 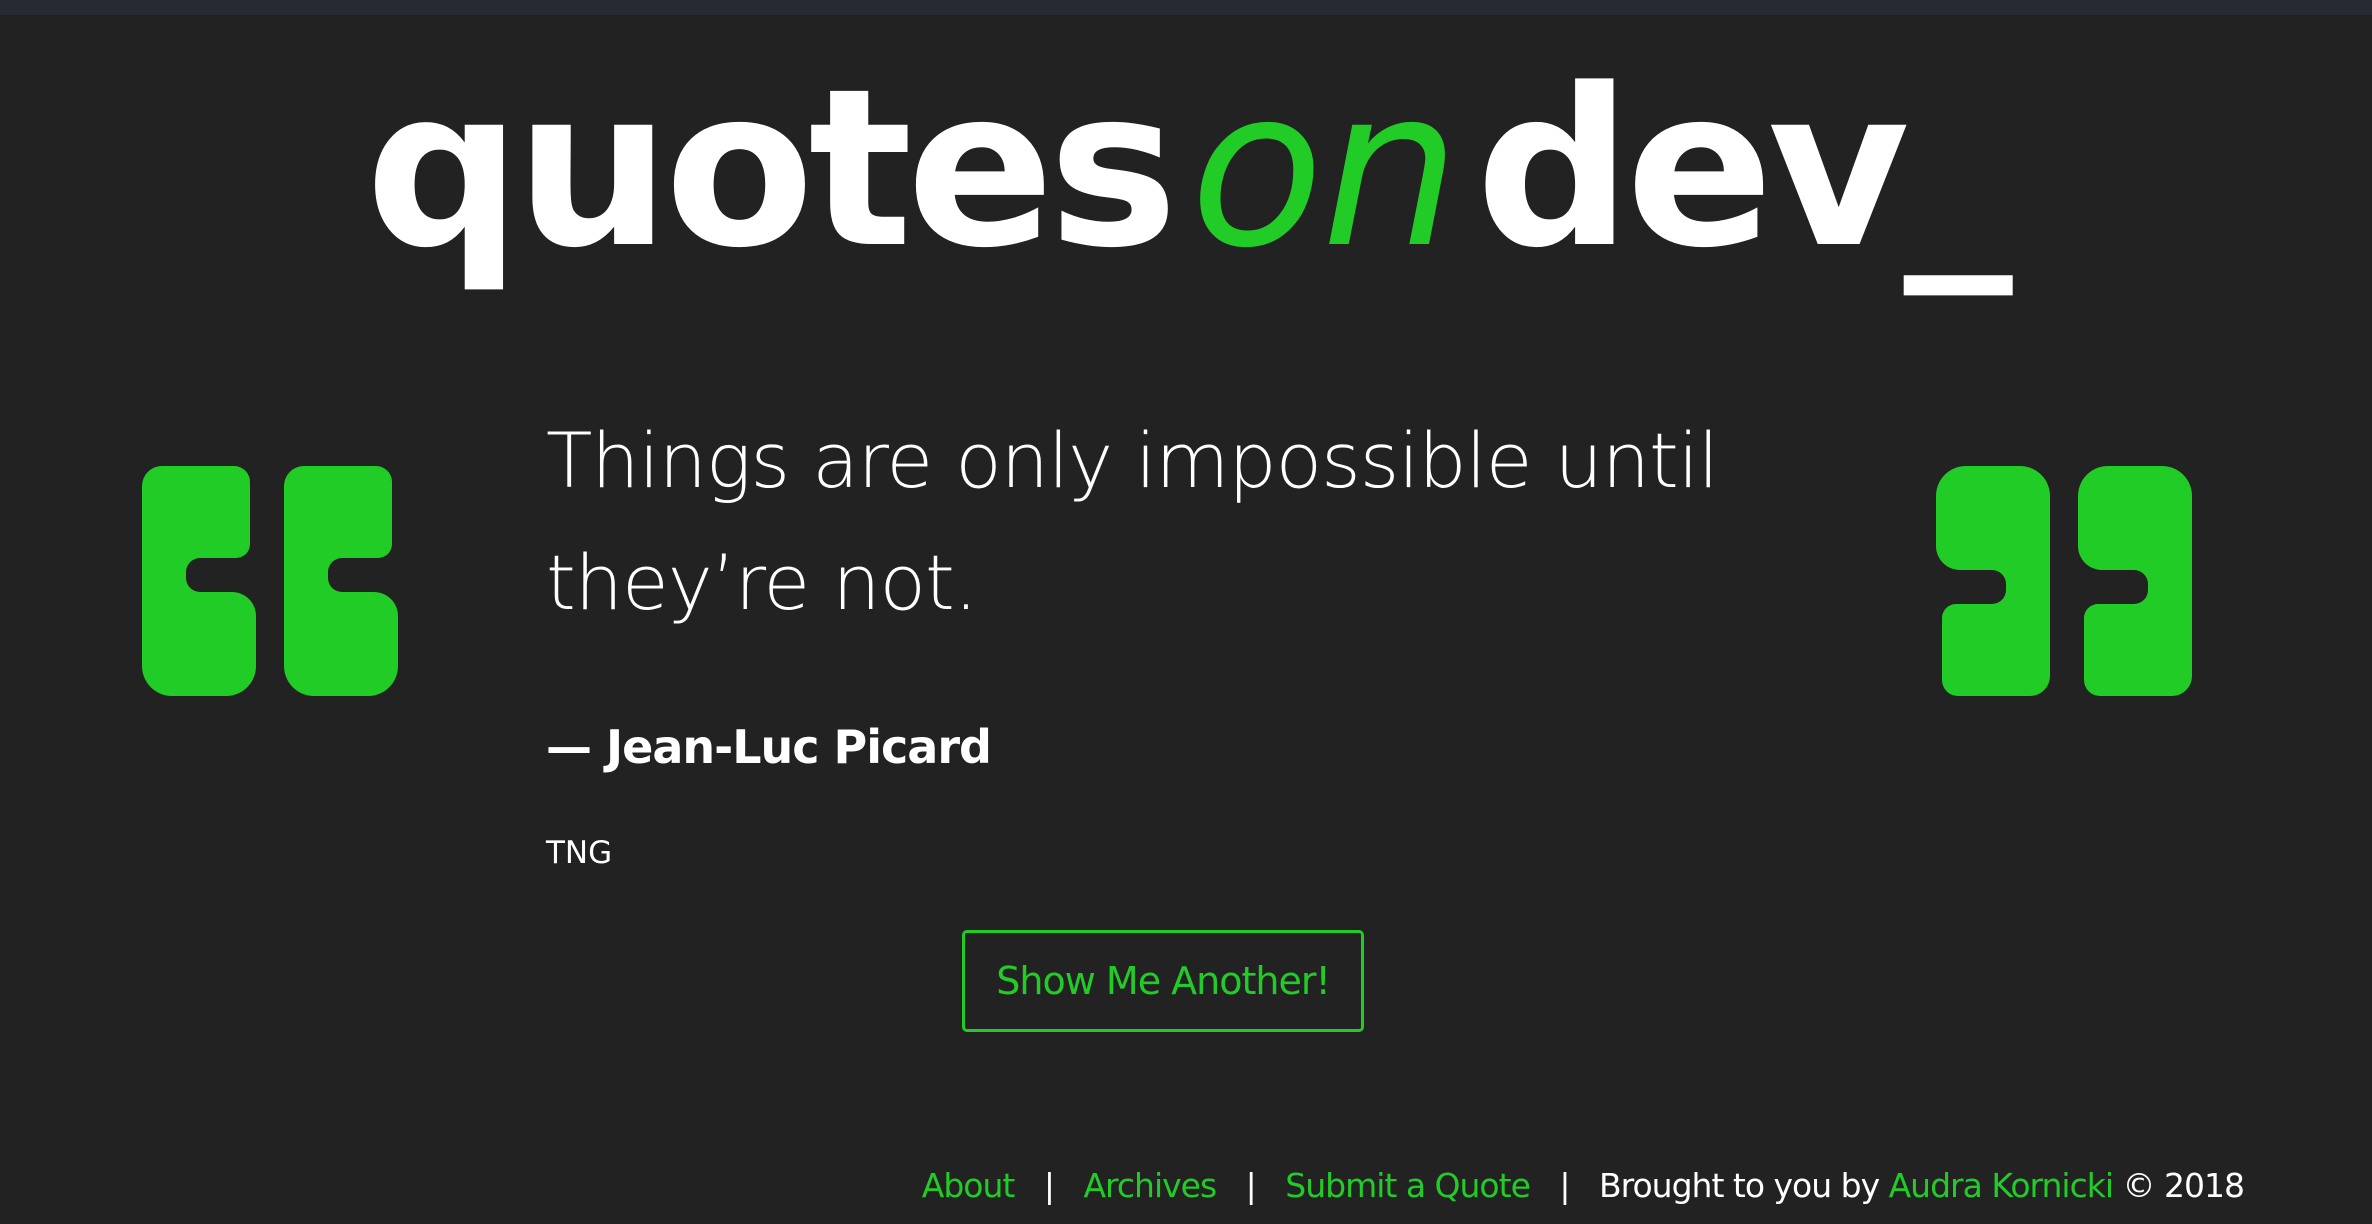 What do you see at coordinates (1408, 1185) in the screenshot?
I see `footer-link-submit-quote: Submit a Quote` at bounding box center [1408, 1185].